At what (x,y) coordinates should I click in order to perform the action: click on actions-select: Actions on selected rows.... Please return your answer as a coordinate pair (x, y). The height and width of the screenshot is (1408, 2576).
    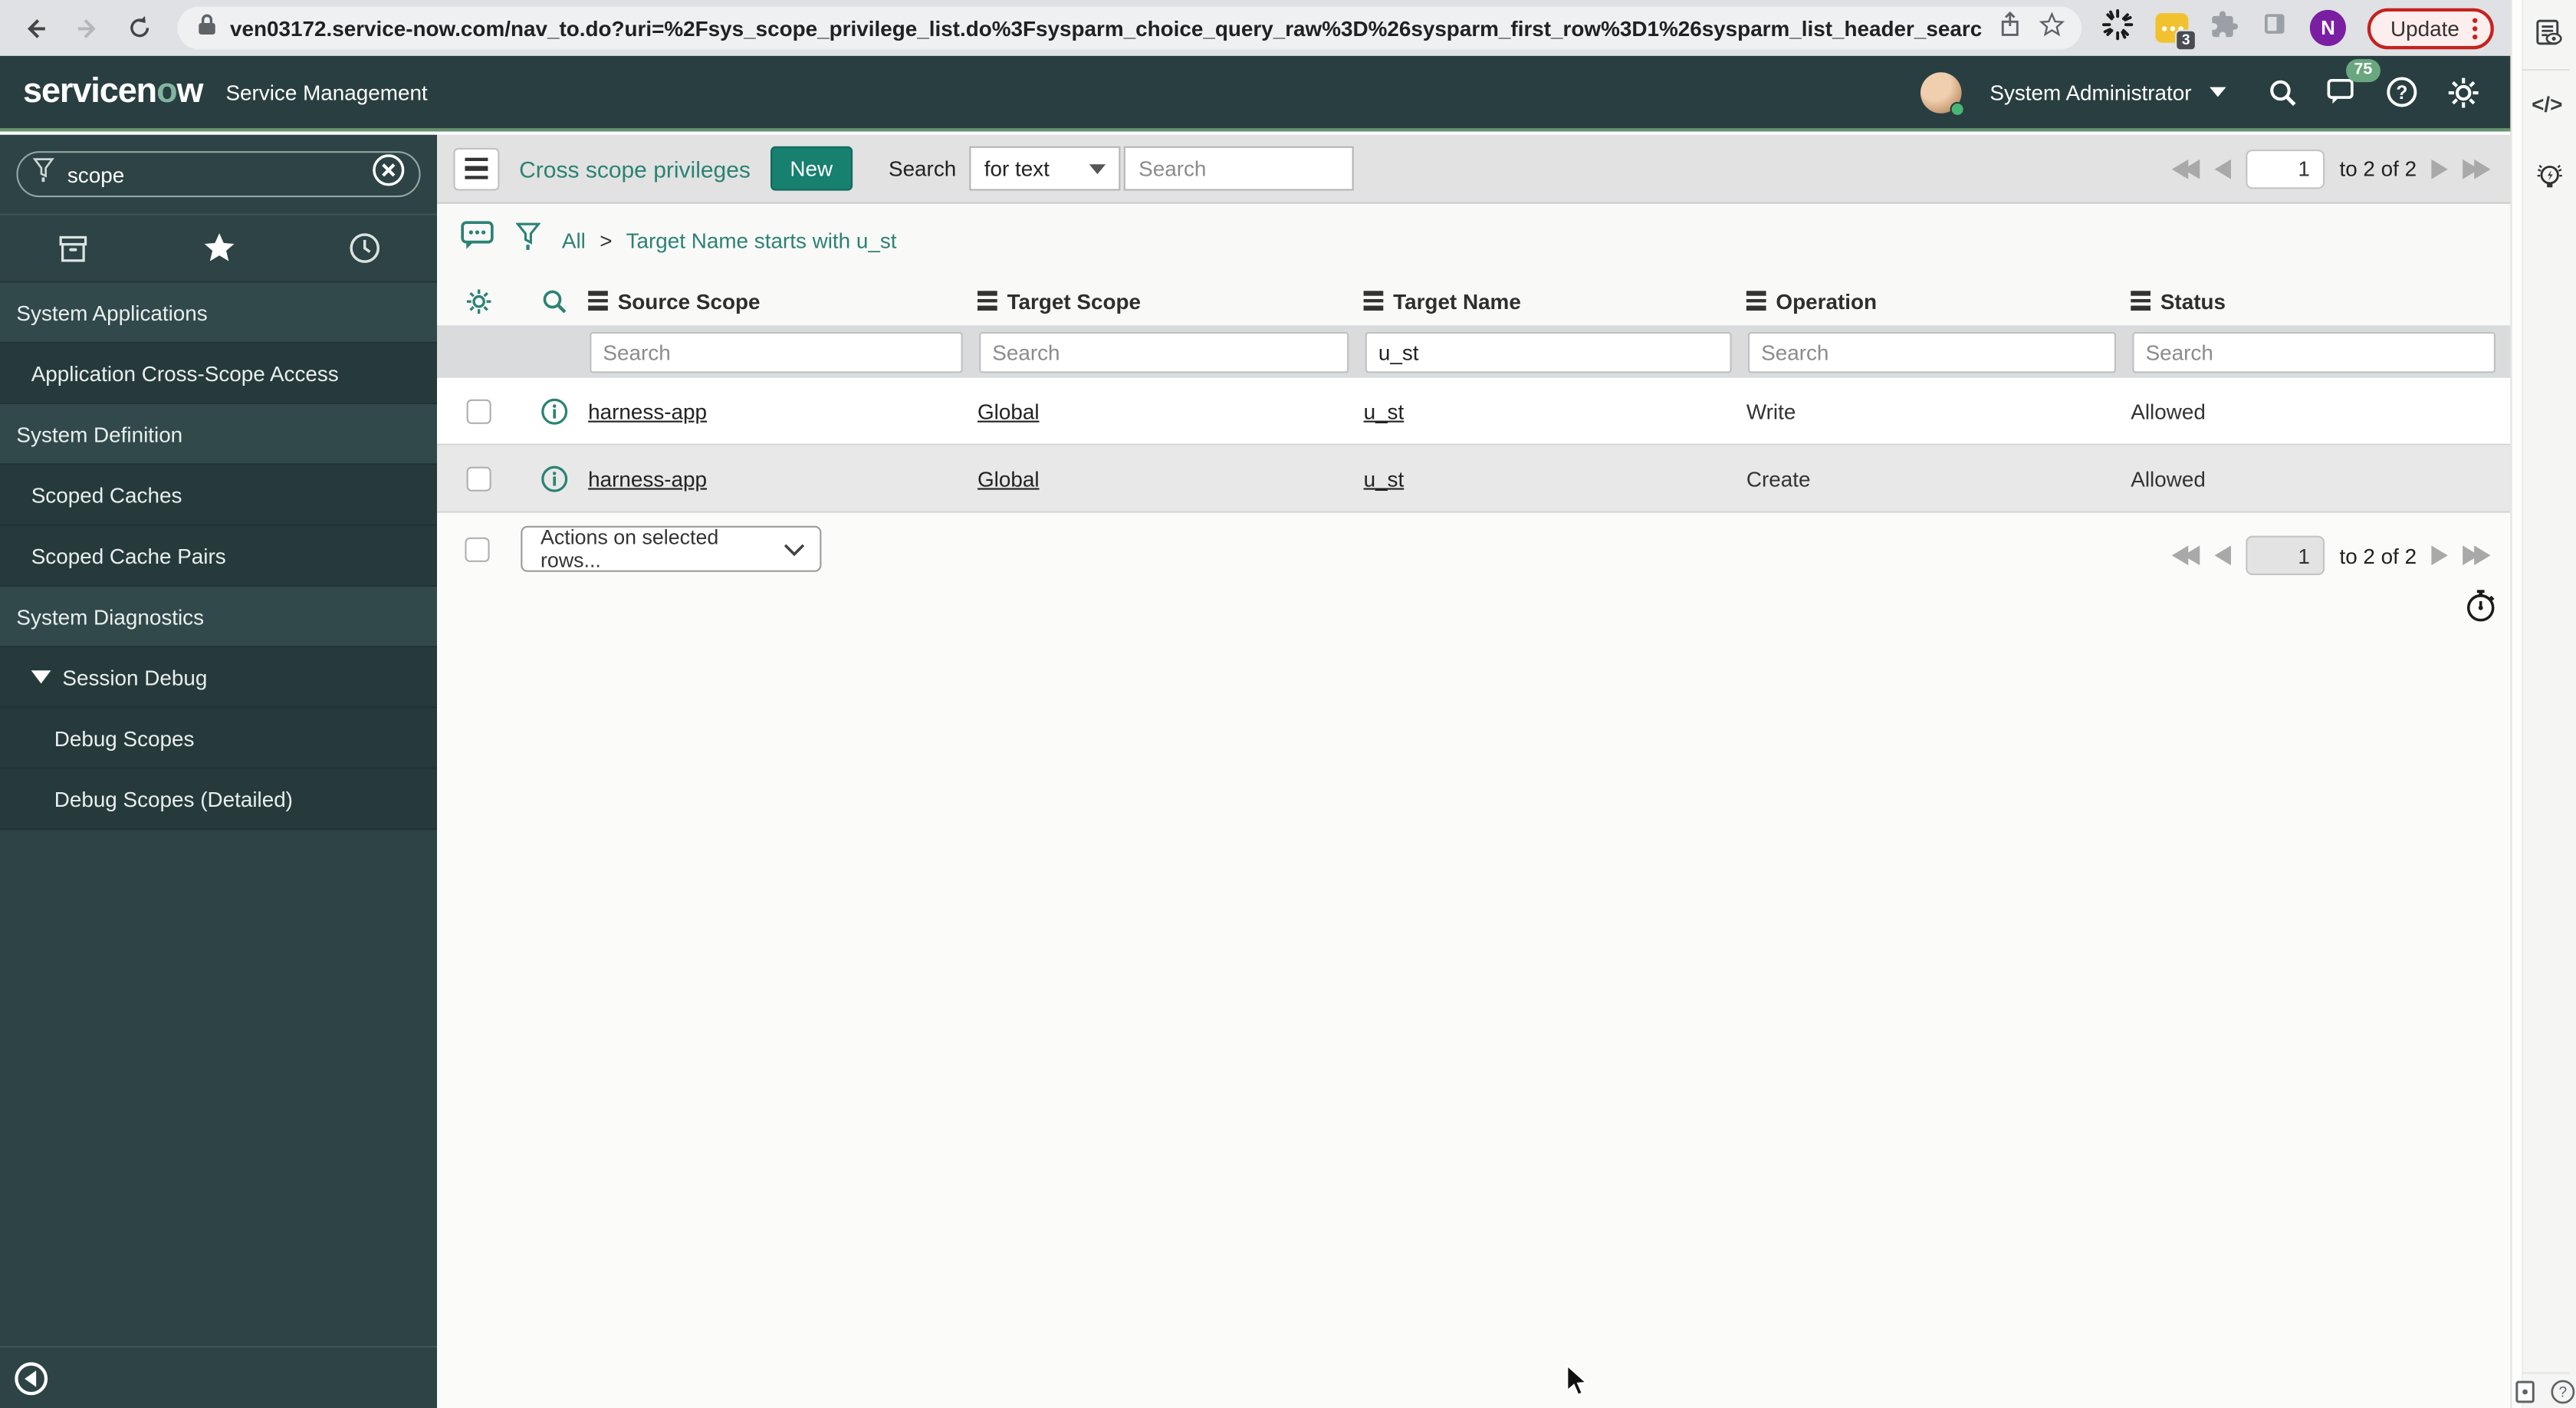
    Looking at the image, I should click on (672, 548).